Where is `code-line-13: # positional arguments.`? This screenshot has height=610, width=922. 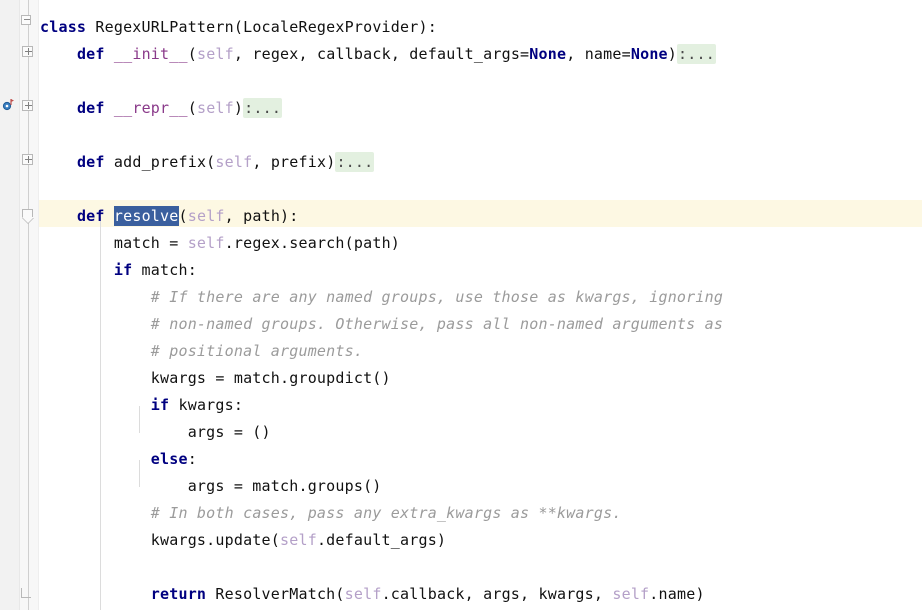
code-line-13: # positional arguments. is located at coordinates (201, 351).